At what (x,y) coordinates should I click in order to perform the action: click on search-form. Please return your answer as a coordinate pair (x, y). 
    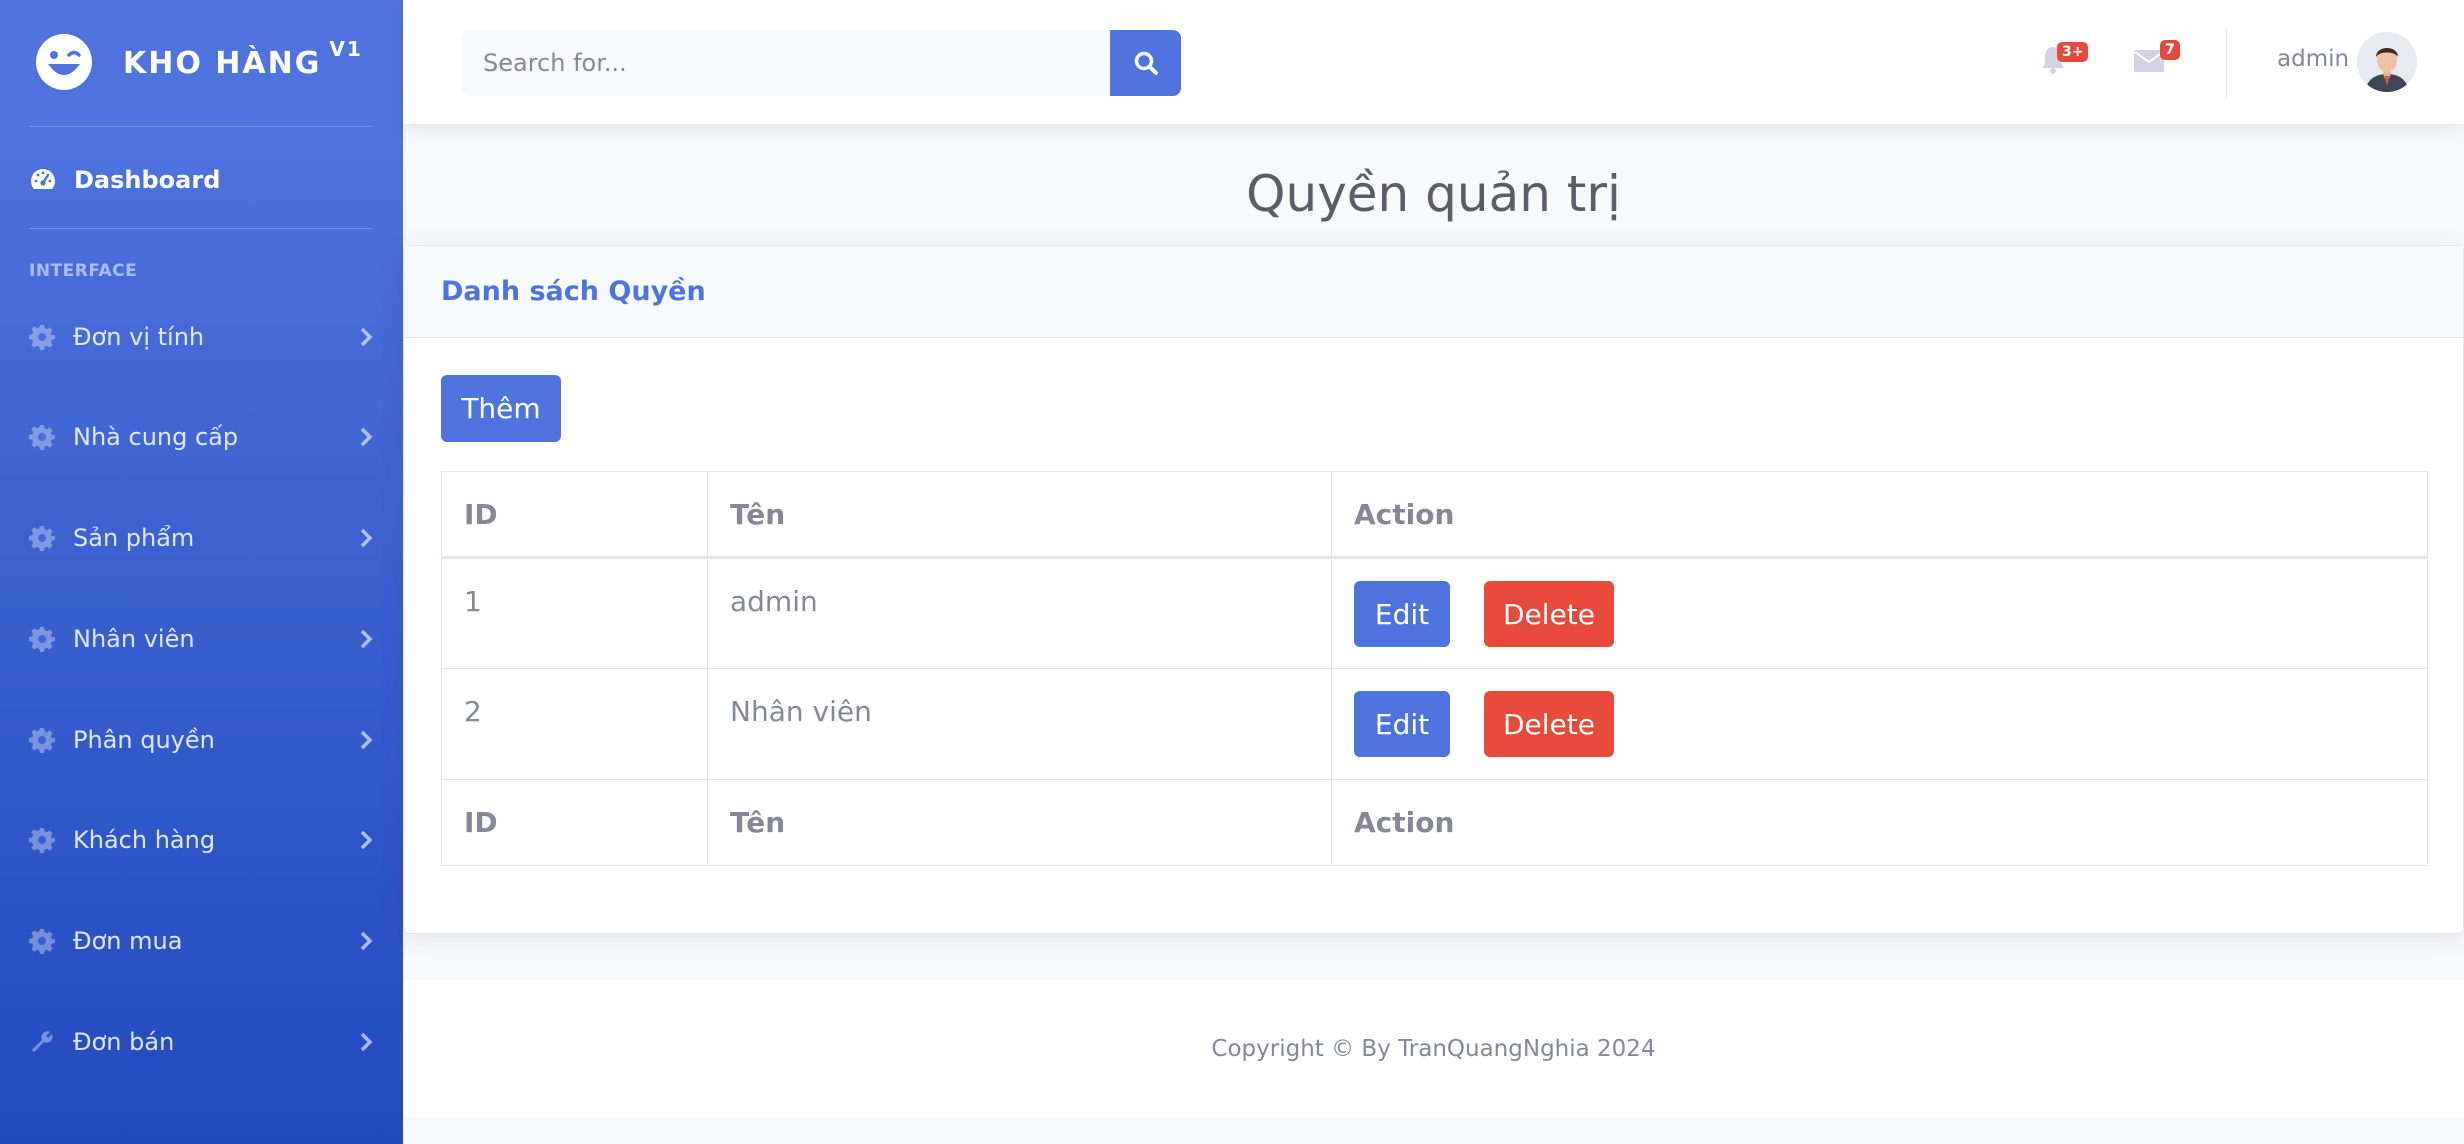
    Looking at the image, I should click on (821, 63).